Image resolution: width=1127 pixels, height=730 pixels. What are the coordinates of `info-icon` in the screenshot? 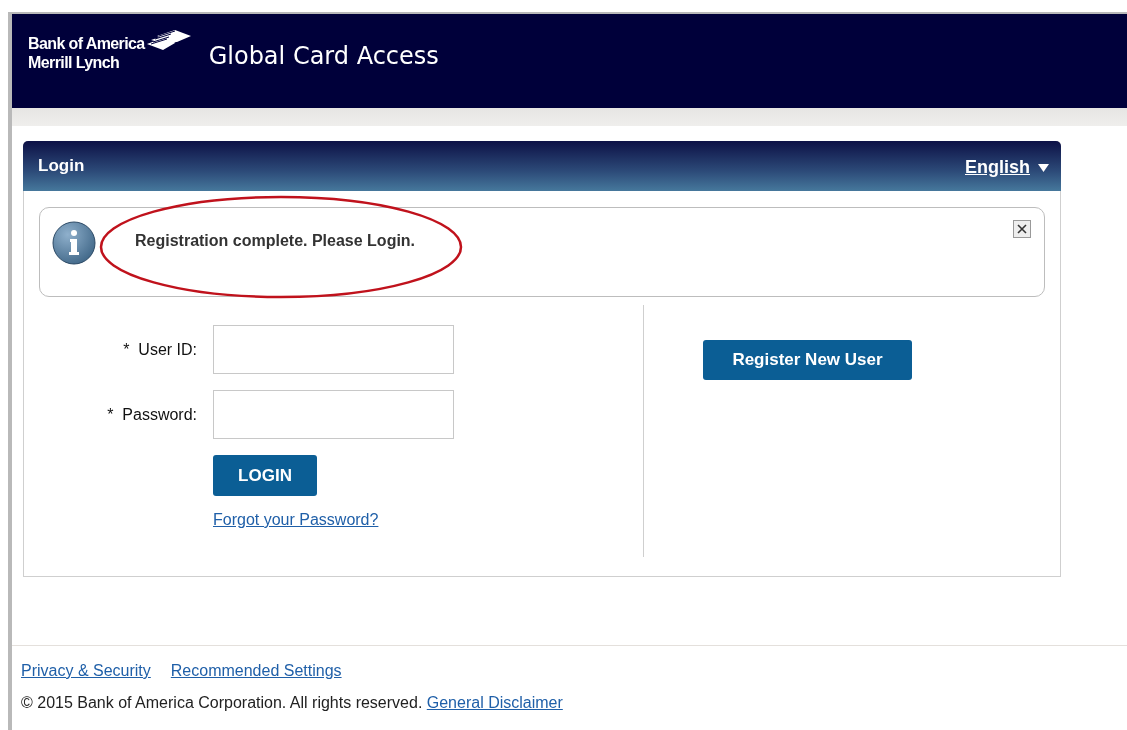 It's located at (74, 243).